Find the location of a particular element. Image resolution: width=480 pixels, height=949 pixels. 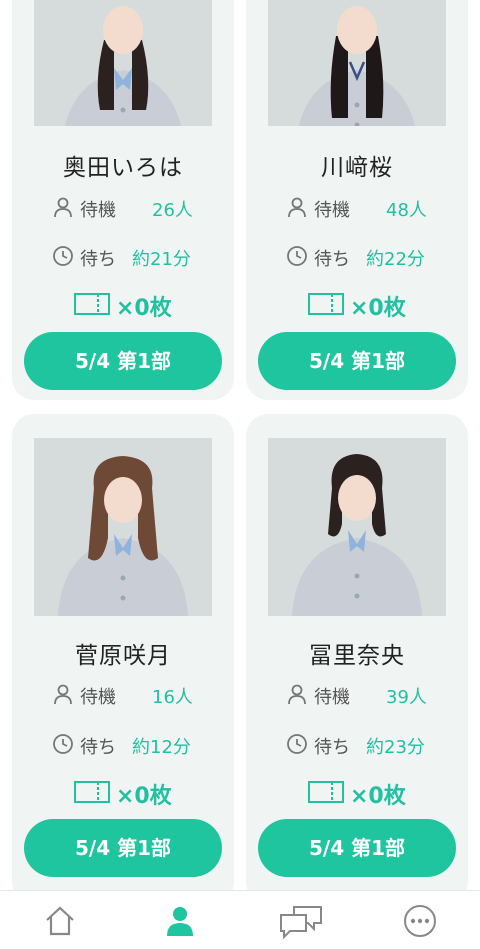

waiting-count: 16人 is located at coordinates (172, 697).